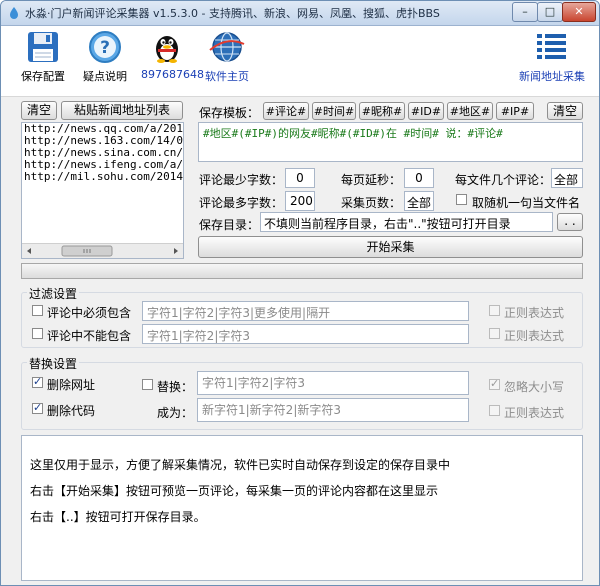 The width and height of the screenshot is (600, 586). I want to click on replace-label: 替换：, so click(175, 387).